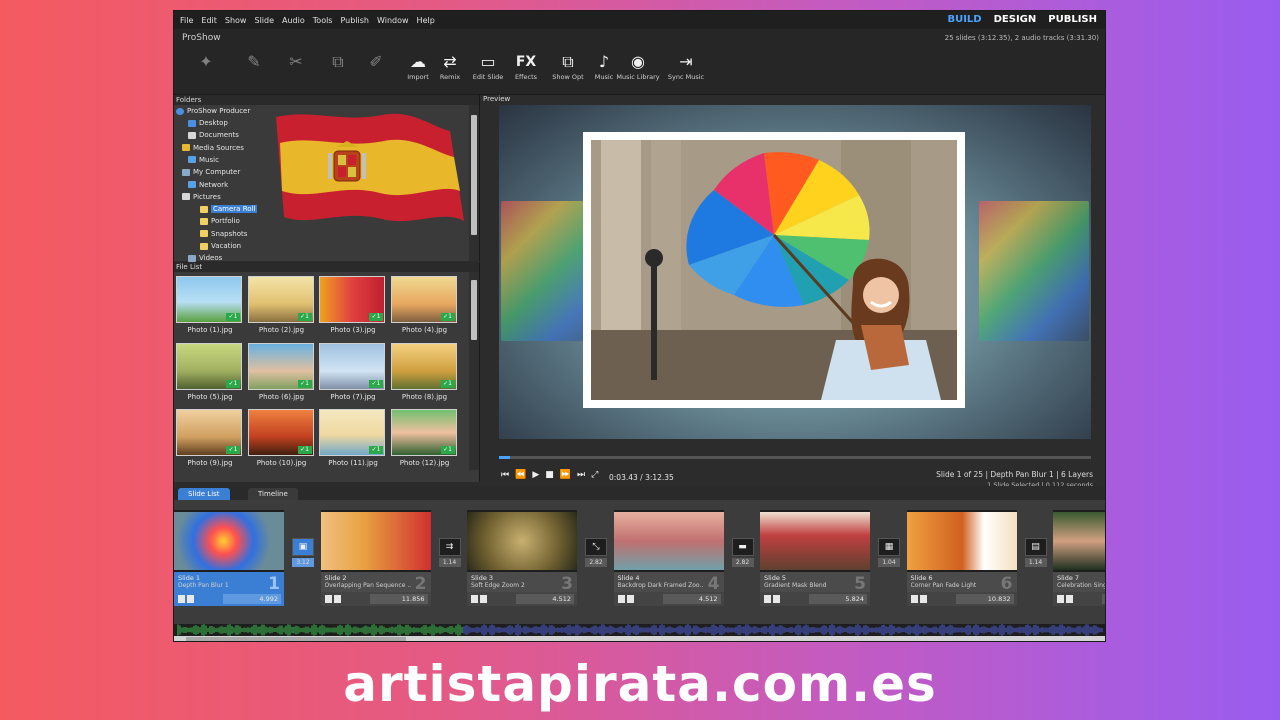 This screenshot has height=720, width=1280. I want to click on transition-item: ⤡ 2.82, so click(596, 552).